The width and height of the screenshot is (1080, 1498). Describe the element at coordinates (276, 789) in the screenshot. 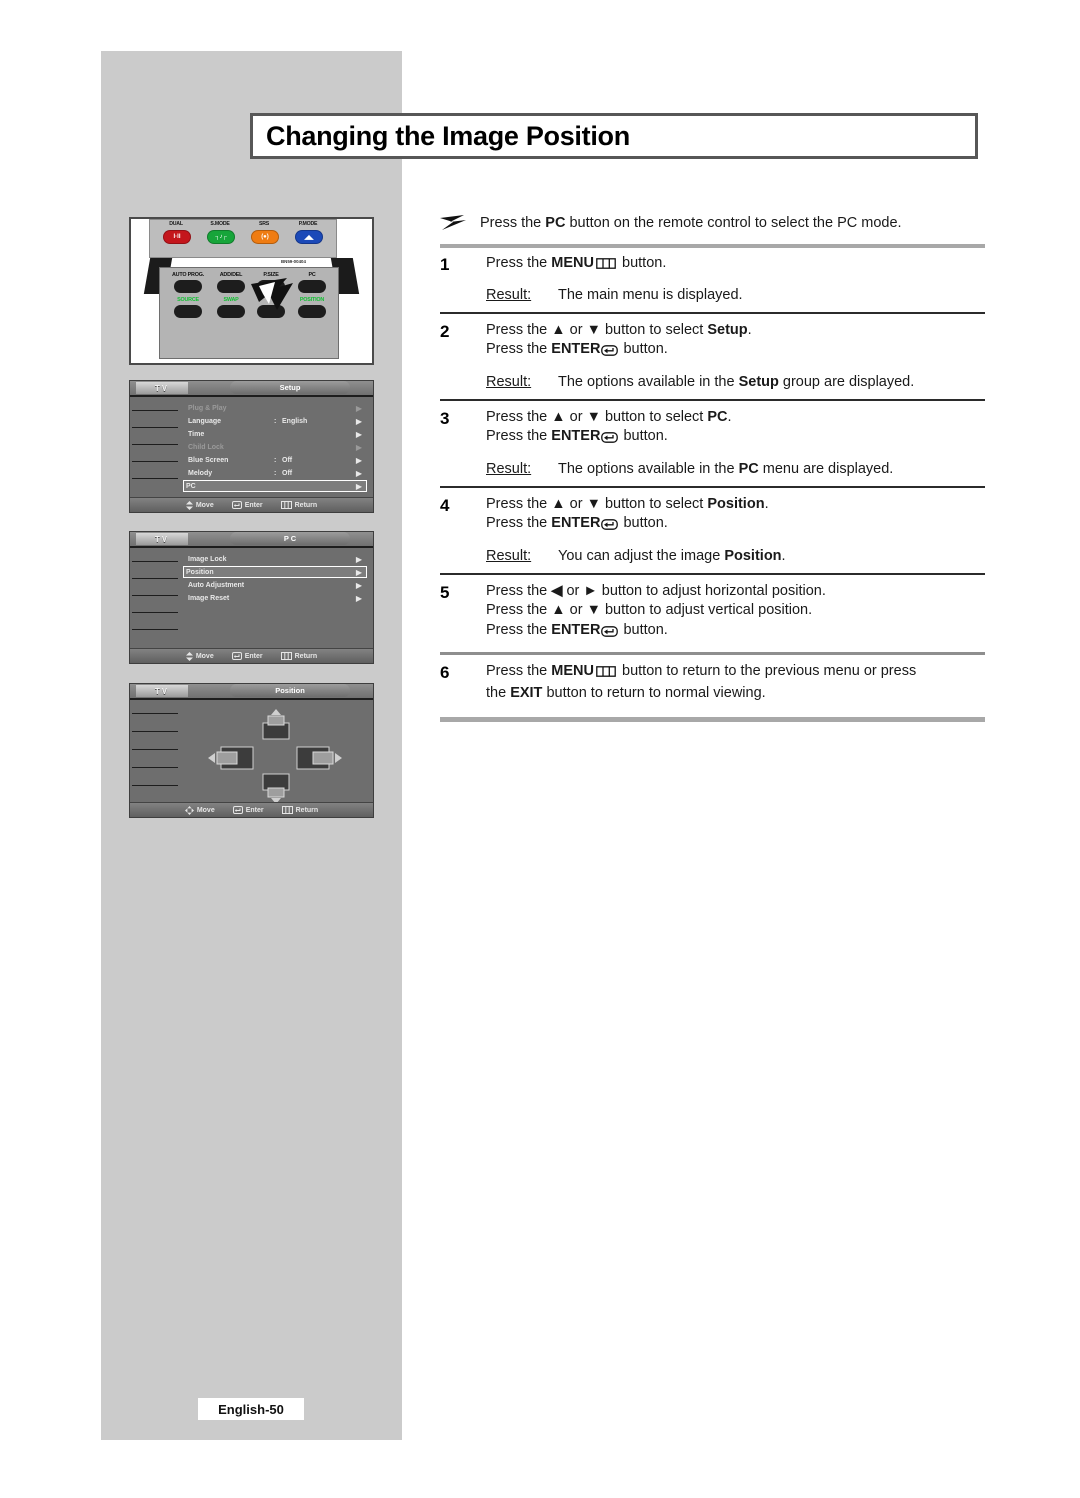

I see `move-down-icon` at that location.